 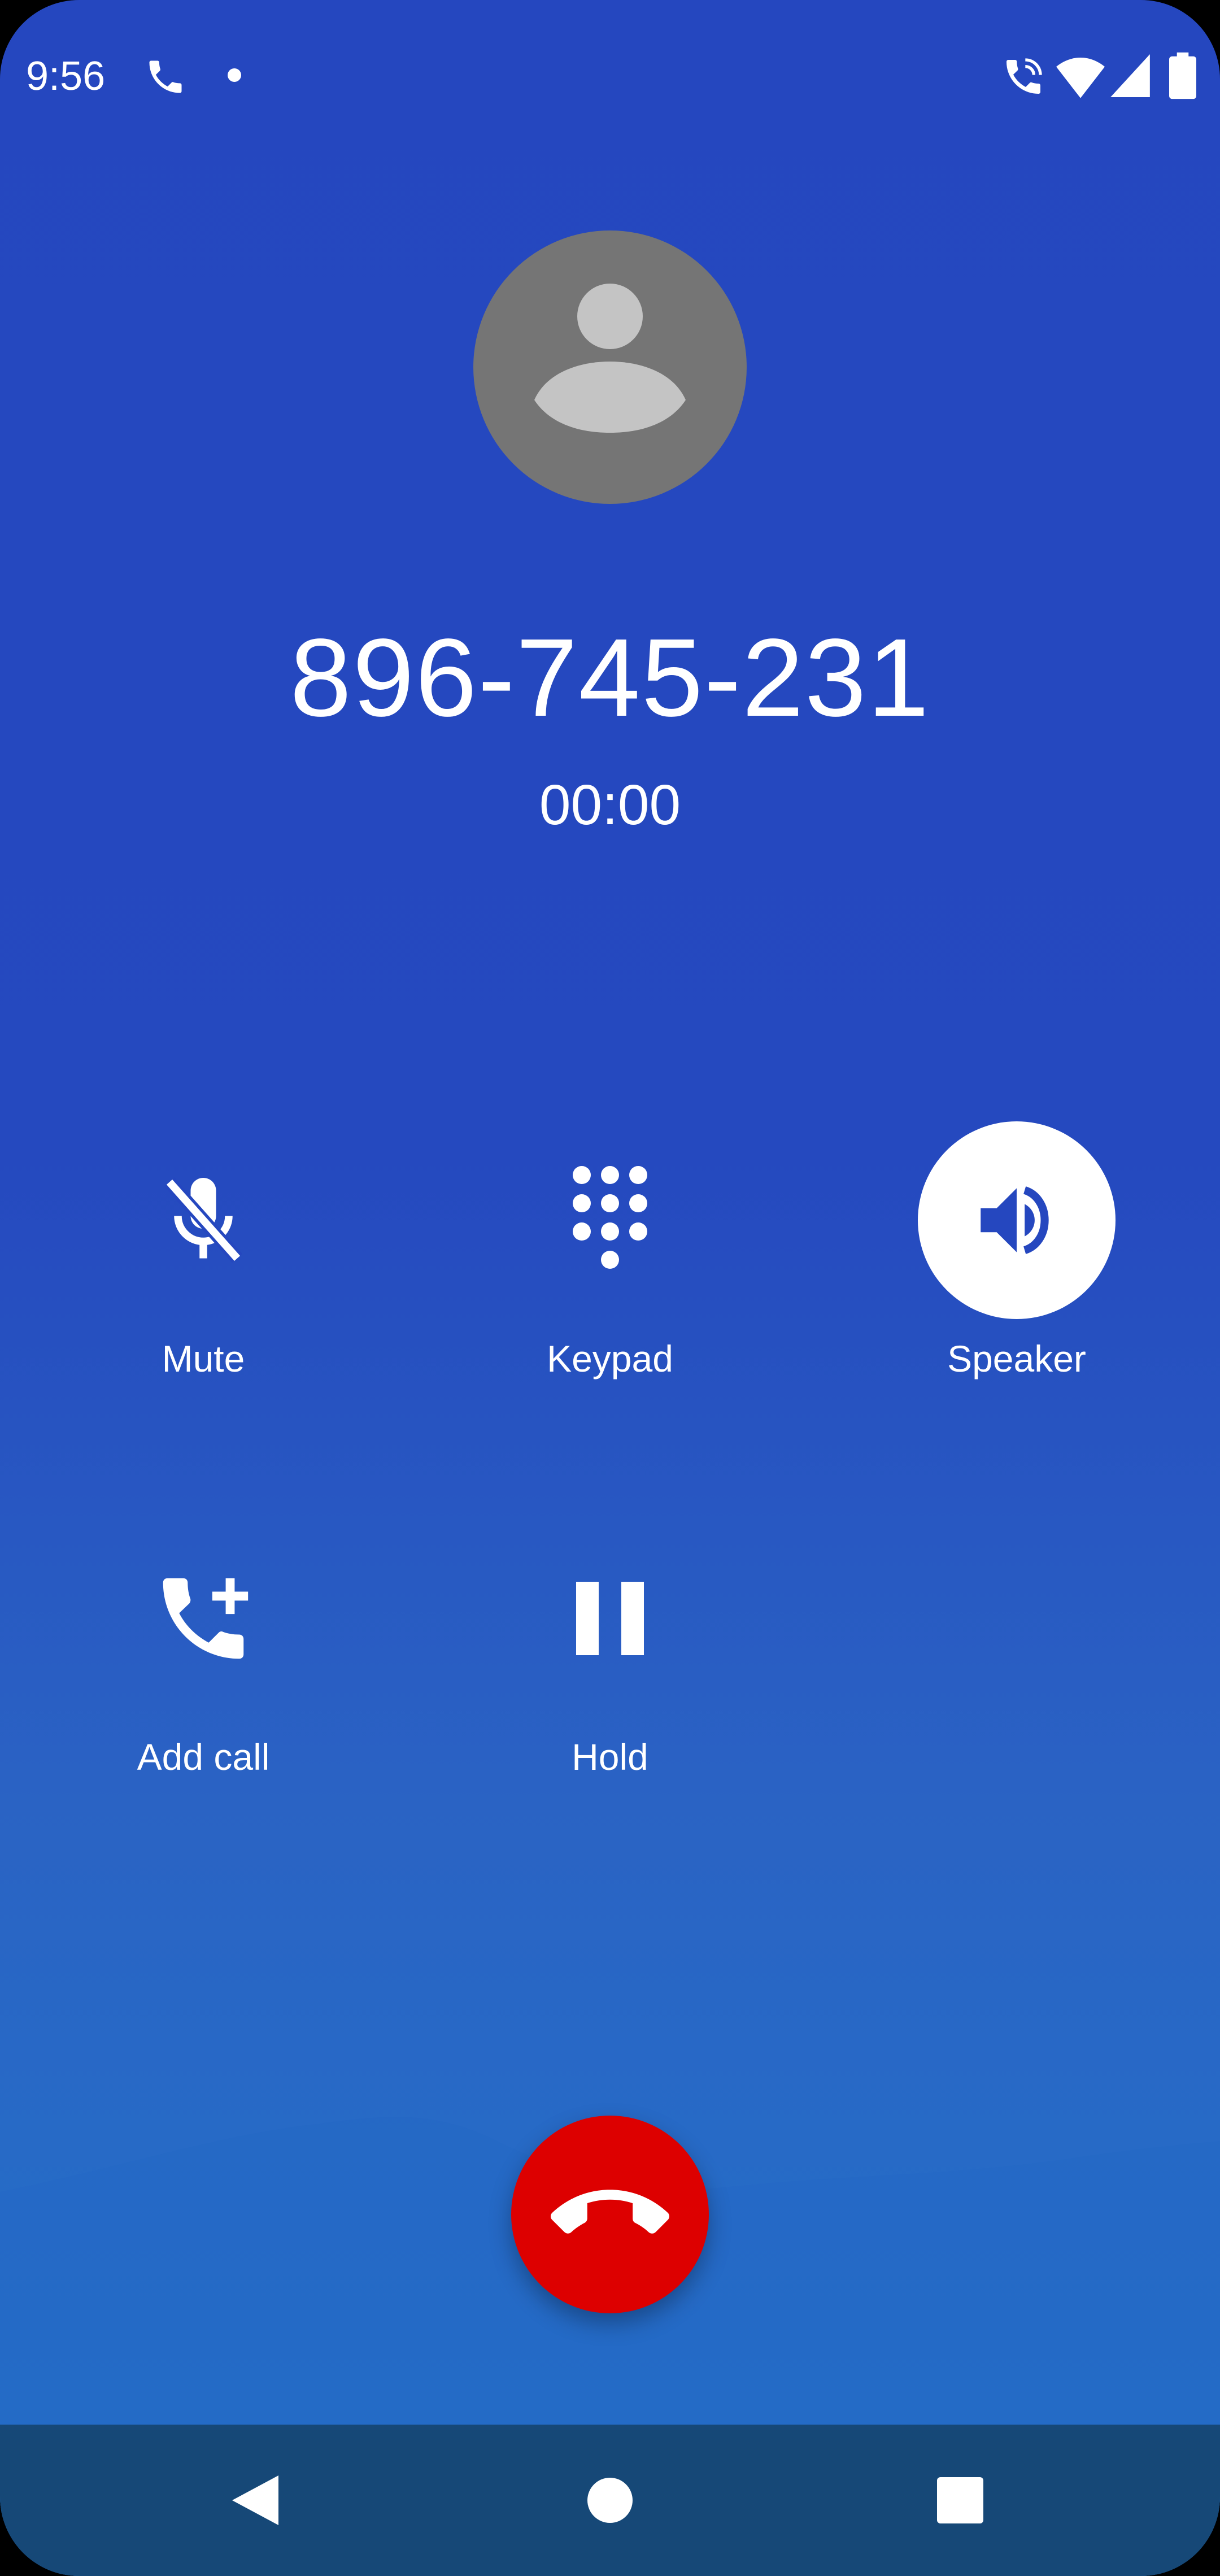 I want to click on status-time: 9:56, so click(x=66, y=76).